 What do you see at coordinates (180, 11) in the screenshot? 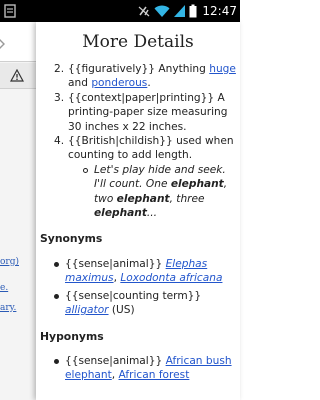
I see `cell-signal-icon` at bounding box center [180, 11].